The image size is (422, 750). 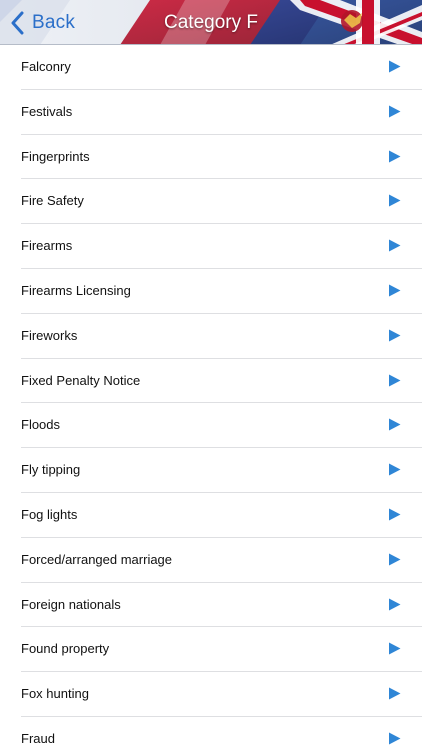 I want to click on list-item: Forced/arranged marriage, so click(x=211, y=560).